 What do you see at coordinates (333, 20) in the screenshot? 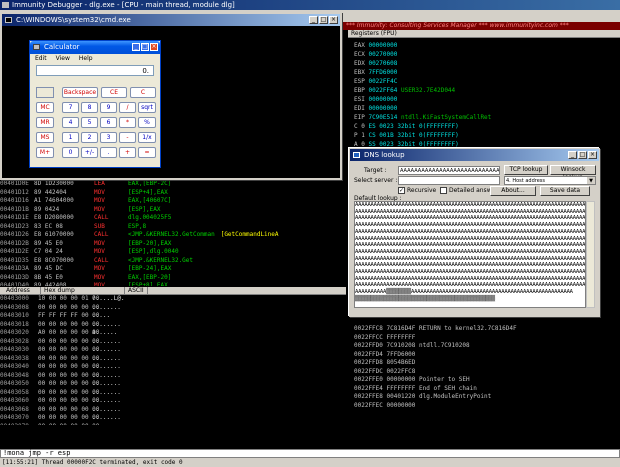
I see `close-button: ×` at bounding box center [333, 20].